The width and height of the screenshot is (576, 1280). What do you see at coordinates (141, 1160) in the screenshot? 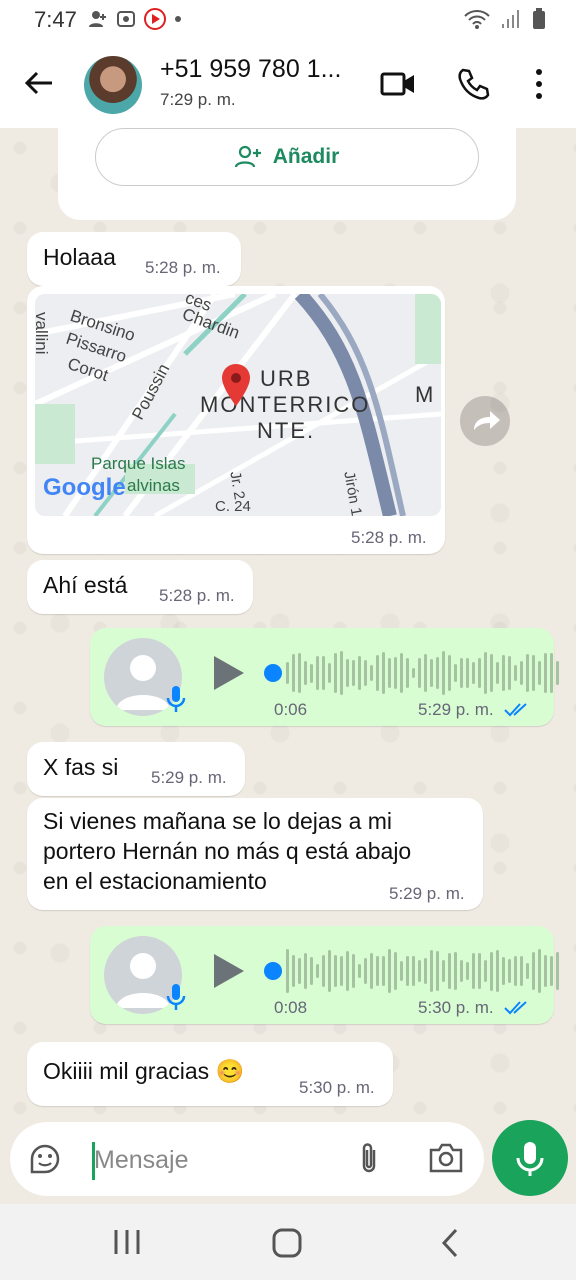
I see `message-input: Mensaje` at bounding box center [141, 1160].